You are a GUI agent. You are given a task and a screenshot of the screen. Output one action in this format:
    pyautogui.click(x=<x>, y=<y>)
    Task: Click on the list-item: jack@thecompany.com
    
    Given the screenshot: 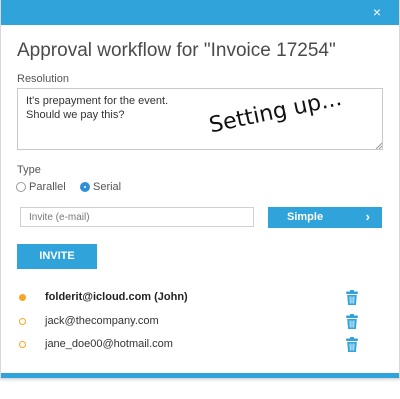 What is the action you would take?
    pyautogui.click(x=192, y=322)
    